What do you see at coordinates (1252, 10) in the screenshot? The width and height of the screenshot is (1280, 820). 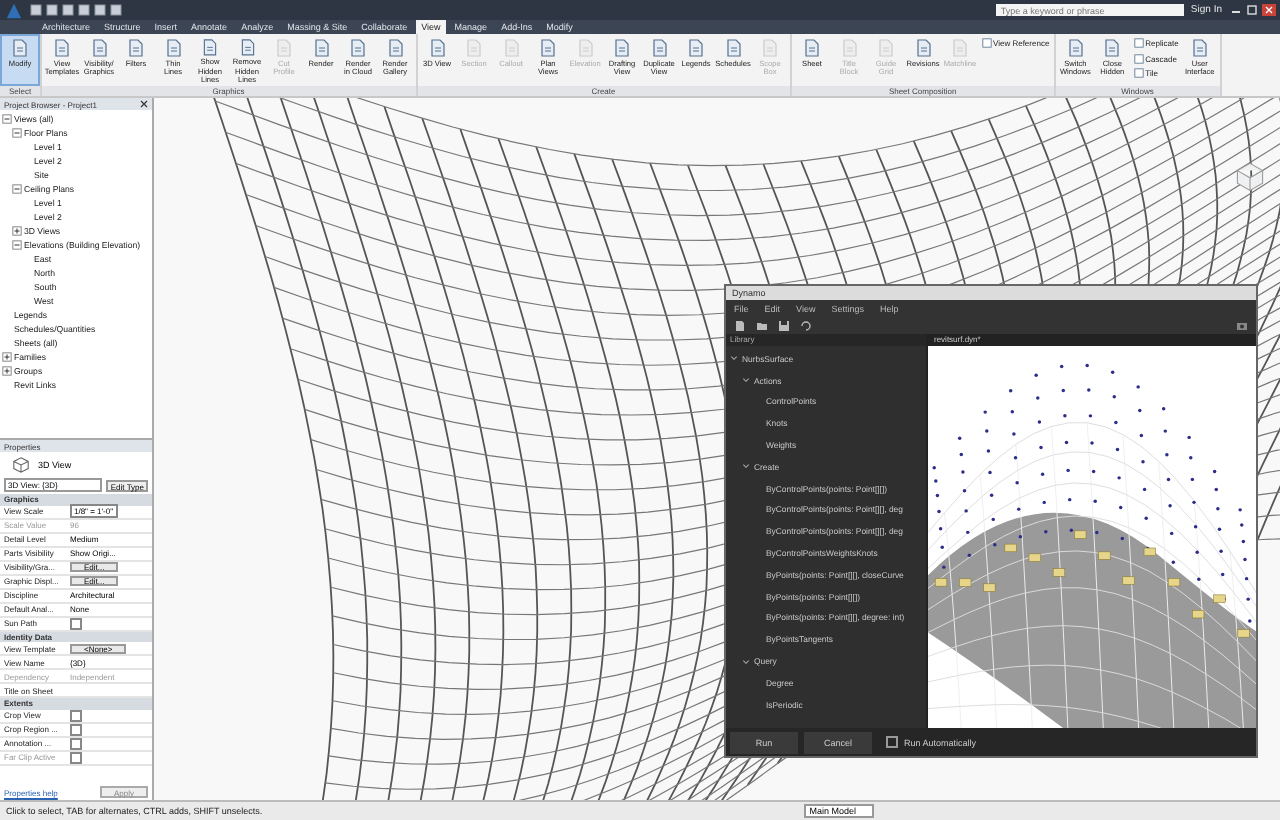 I see `window-controls-icon` at bounding box center [1252, 10].